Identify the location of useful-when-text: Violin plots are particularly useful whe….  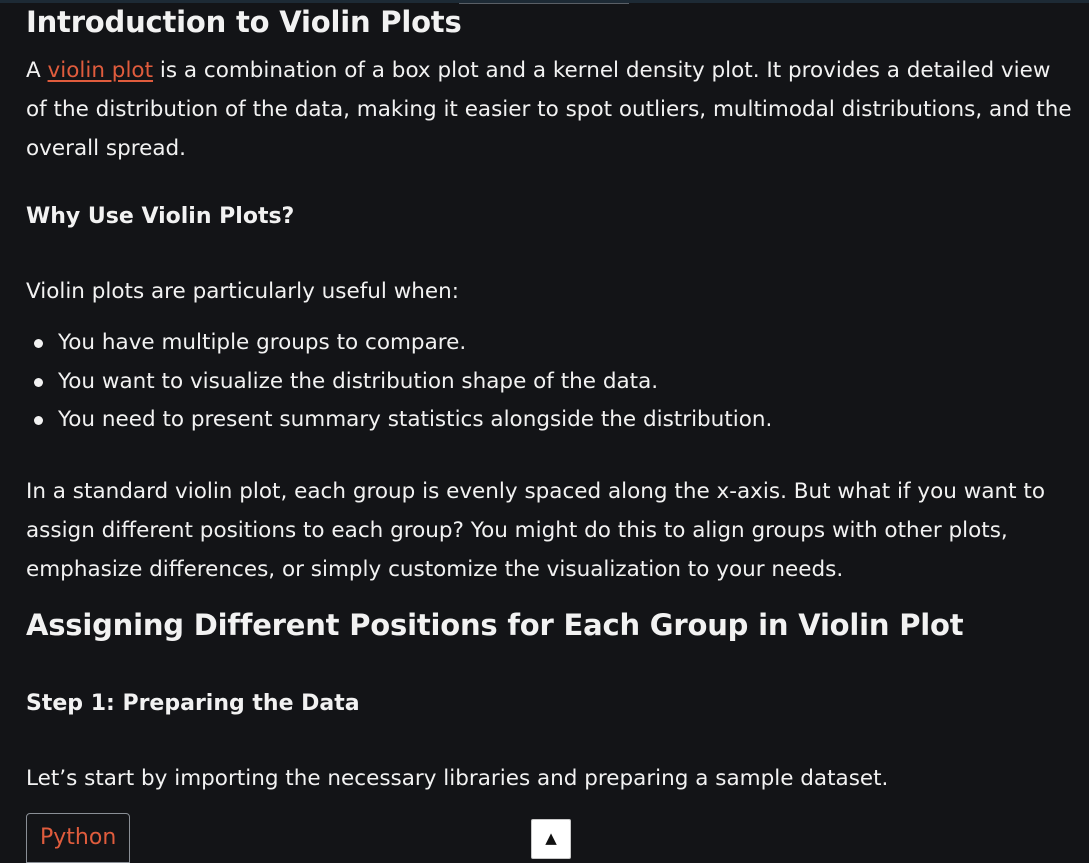
(243, 291).